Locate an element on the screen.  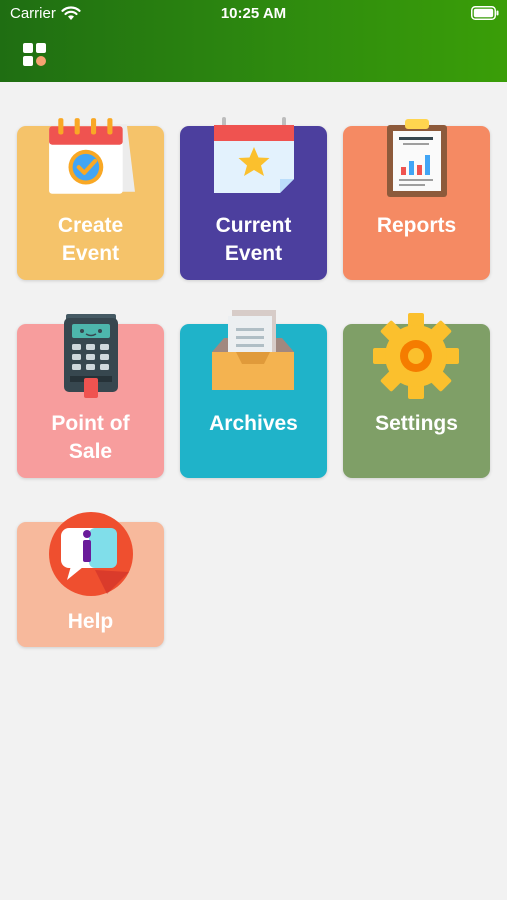
app-header: Carrier 10:25 AM is located at coordinates (253, 41).